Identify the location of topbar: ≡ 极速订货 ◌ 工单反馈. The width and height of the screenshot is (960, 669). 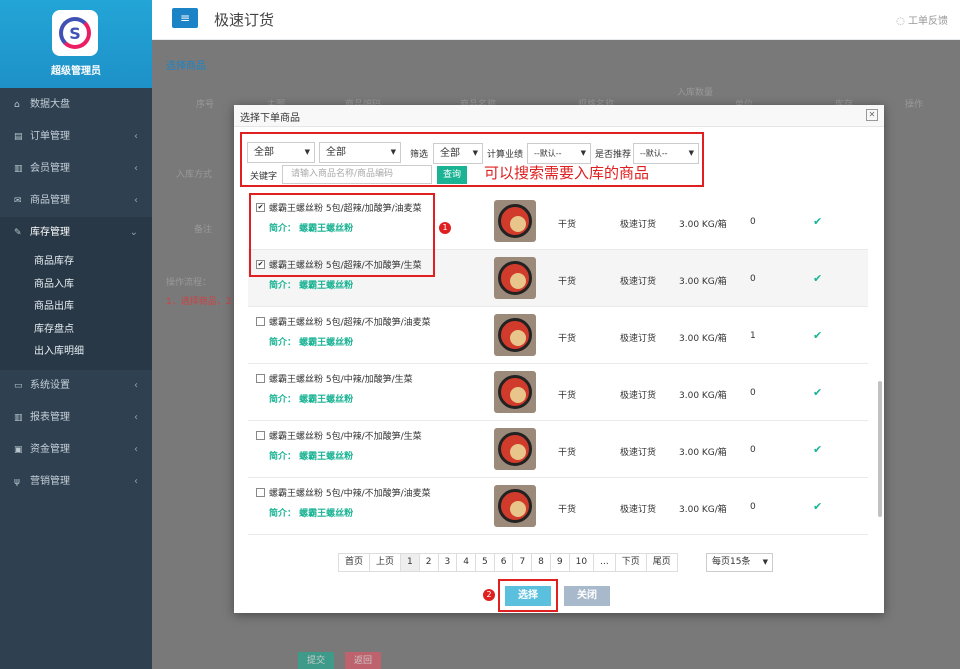
(556, 20).